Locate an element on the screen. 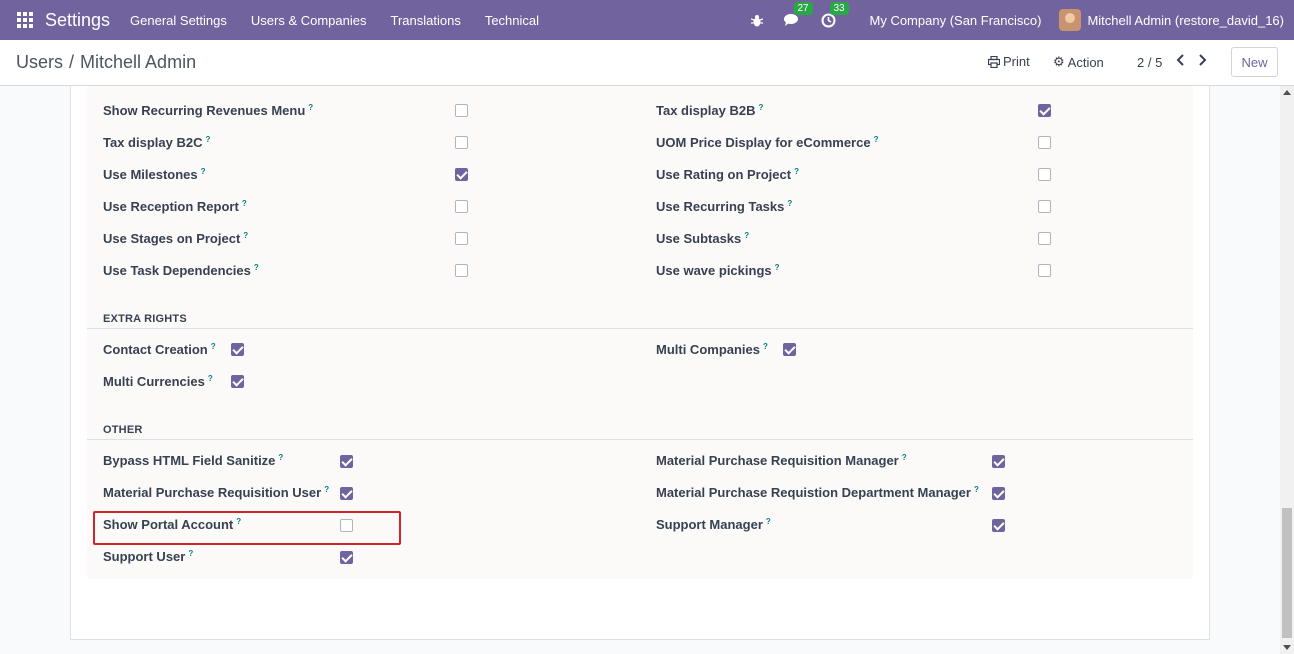  pager-previous-icon is located at coordinates (1180, 62).